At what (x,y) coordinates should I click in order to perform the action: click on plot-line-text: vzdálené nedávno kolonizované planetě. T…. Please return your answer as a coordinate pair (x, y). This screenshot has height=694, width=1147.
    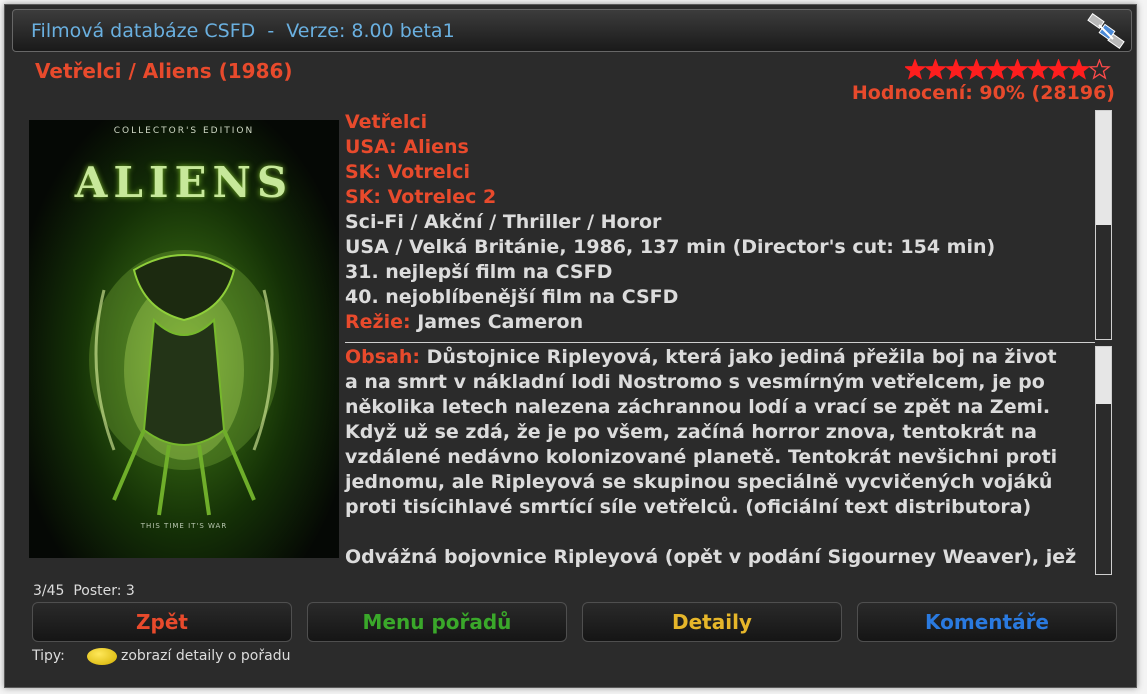
    Looking at the image, I should click on (701, 457).